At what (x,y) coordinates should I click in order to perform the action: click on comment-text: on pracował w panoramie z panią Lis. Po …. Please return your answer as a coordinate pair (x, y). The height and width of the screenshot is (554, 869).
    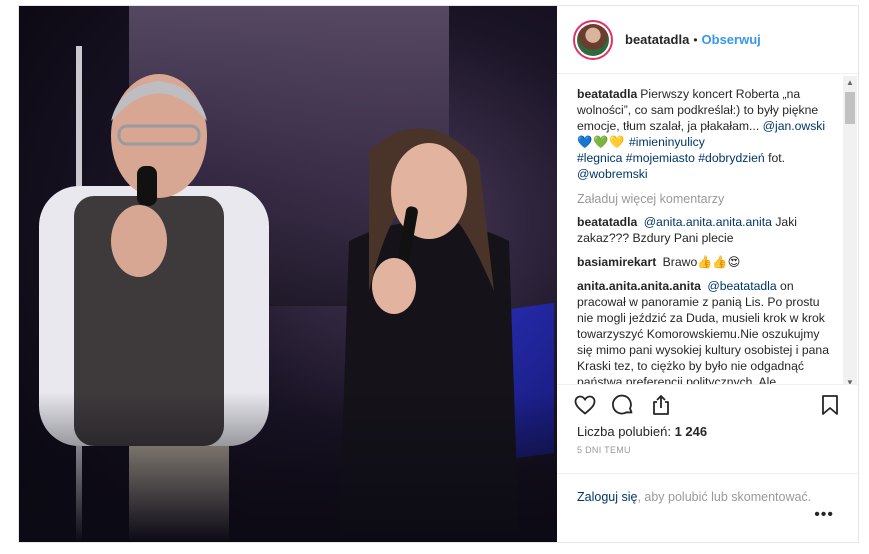
    Looking at the image, I should click on (703, 332).